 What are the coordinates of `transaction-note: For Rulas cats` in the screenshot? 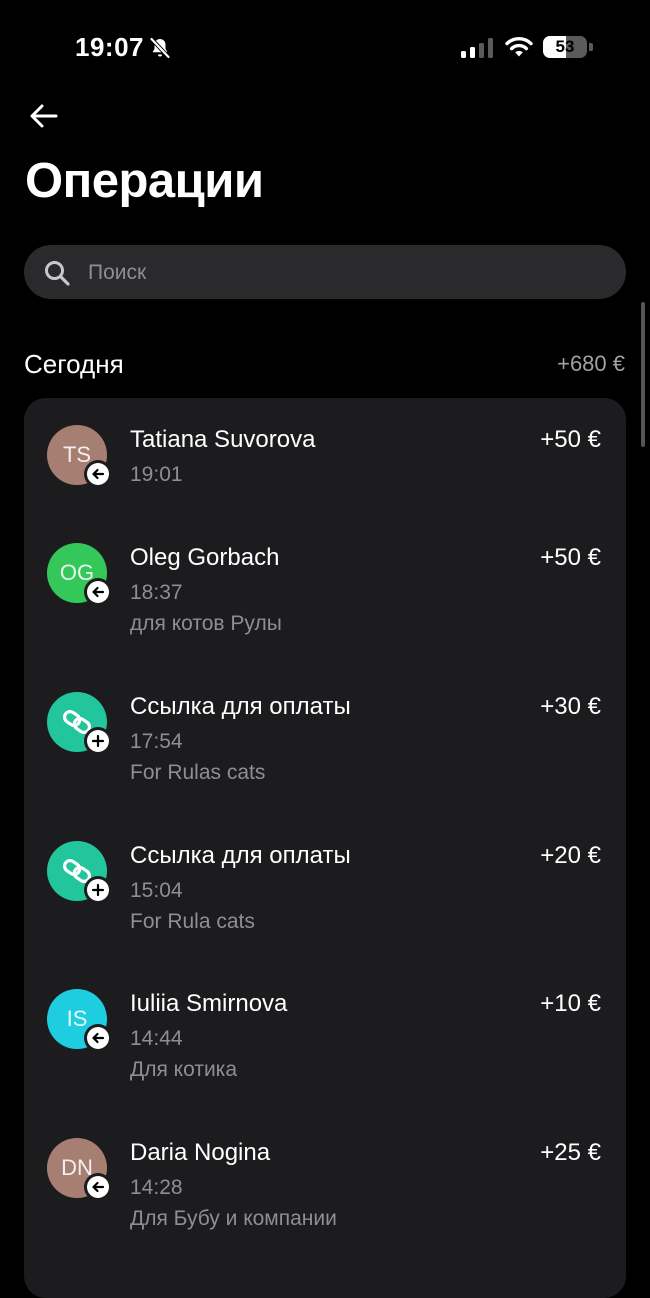 It's located at (198, 772).